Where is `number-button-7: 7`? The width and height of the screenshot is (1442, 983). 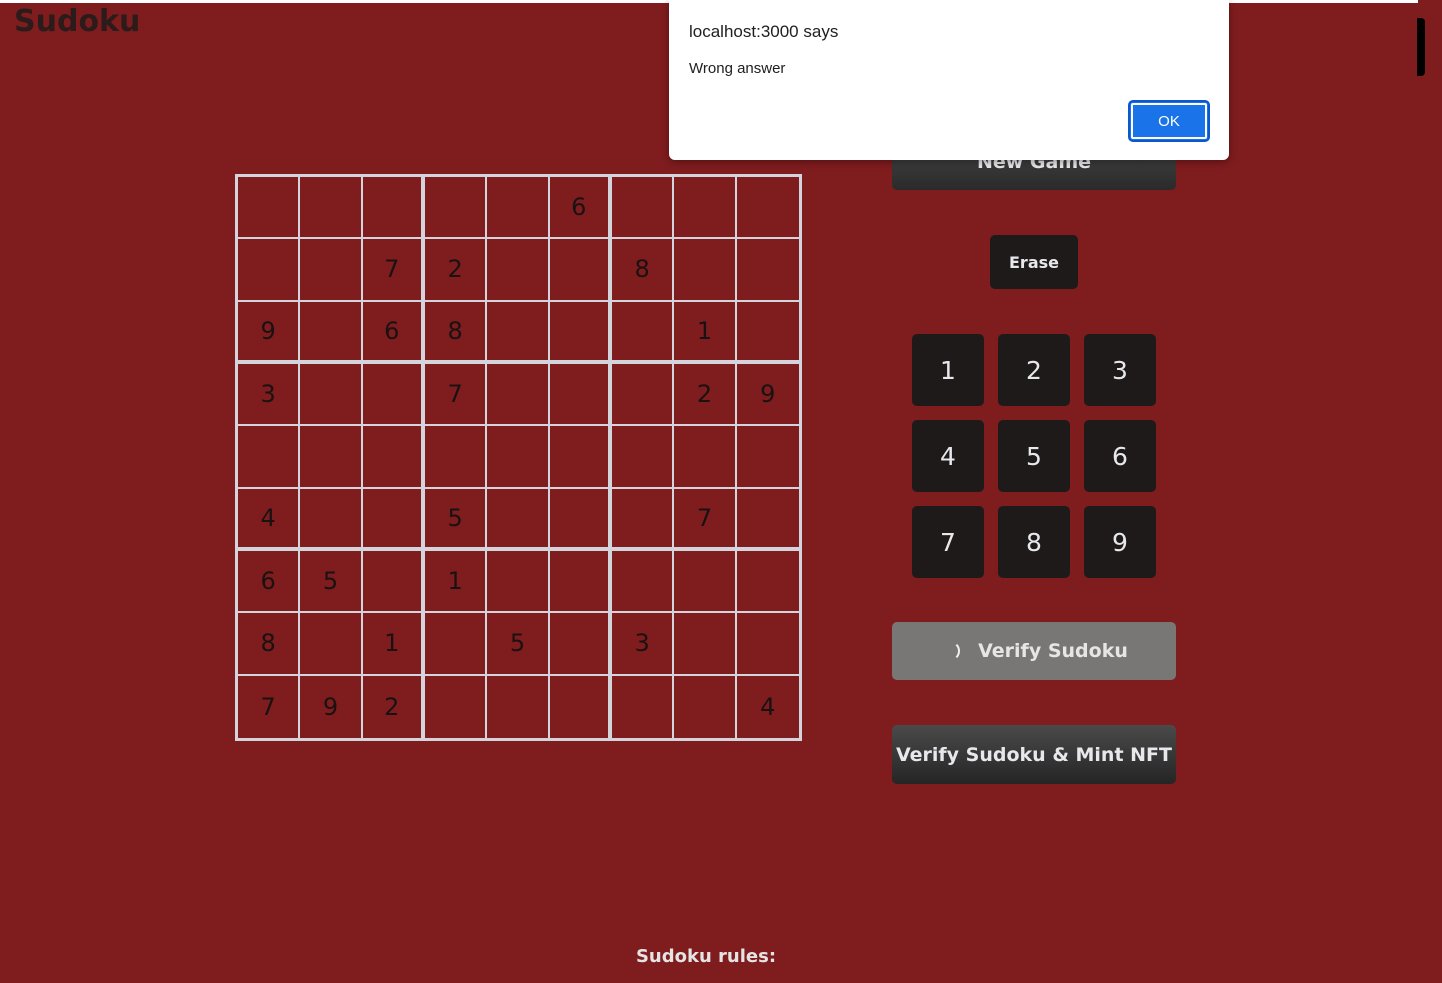 number-button-7: 7 is located at coordinates (948, 542).